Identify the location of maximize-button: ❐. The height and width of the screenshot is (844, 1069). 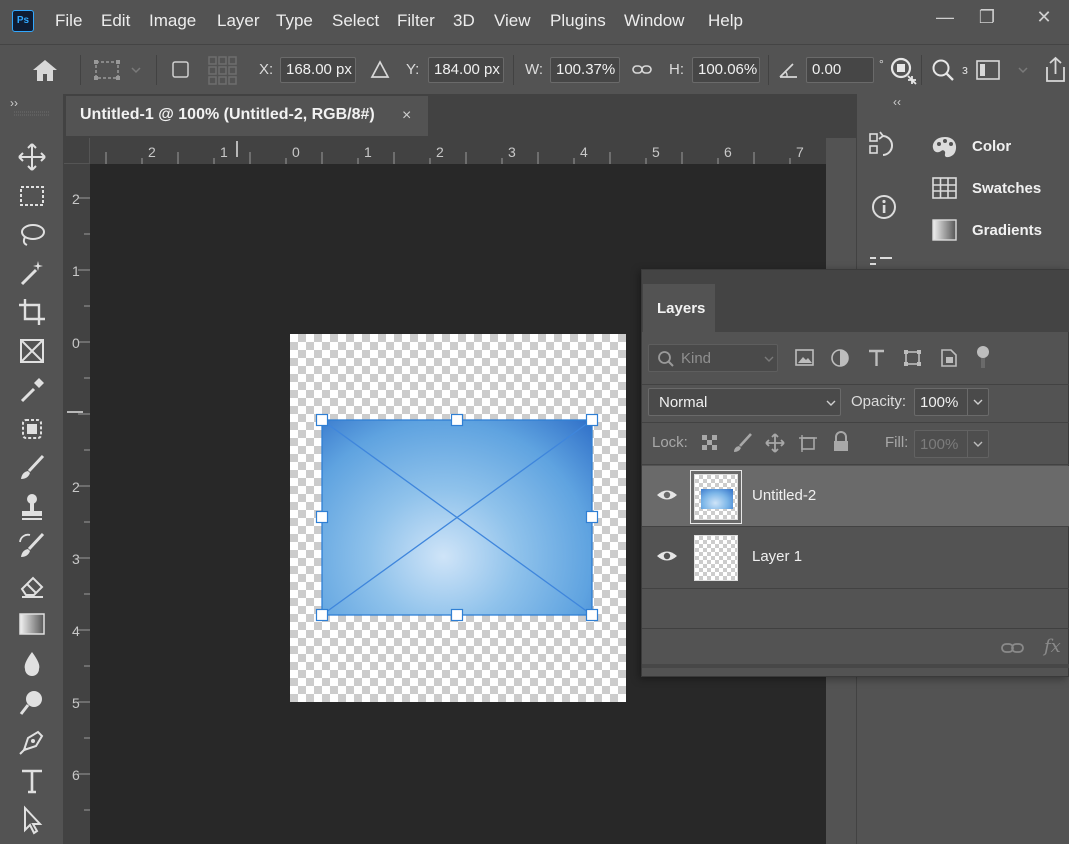
(987, 17).